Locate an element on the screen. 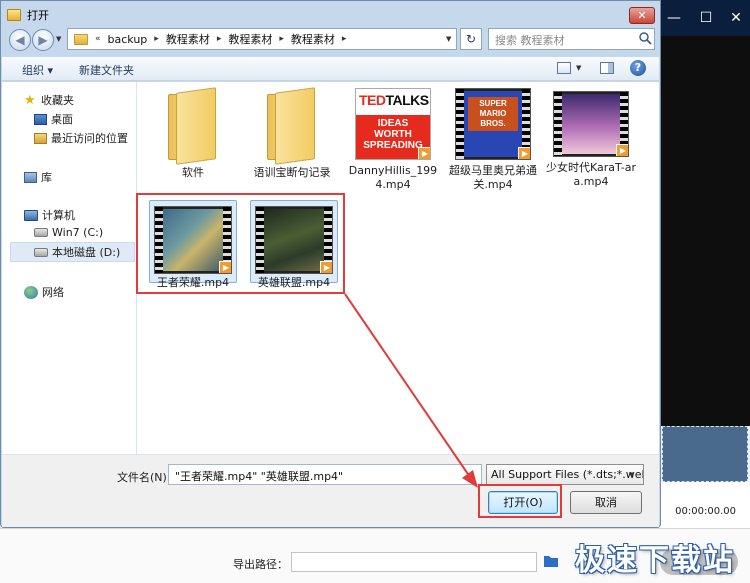 The image size is (750, 583). history-dropdown-icon: ▼ is located at coordinates (58, 39).